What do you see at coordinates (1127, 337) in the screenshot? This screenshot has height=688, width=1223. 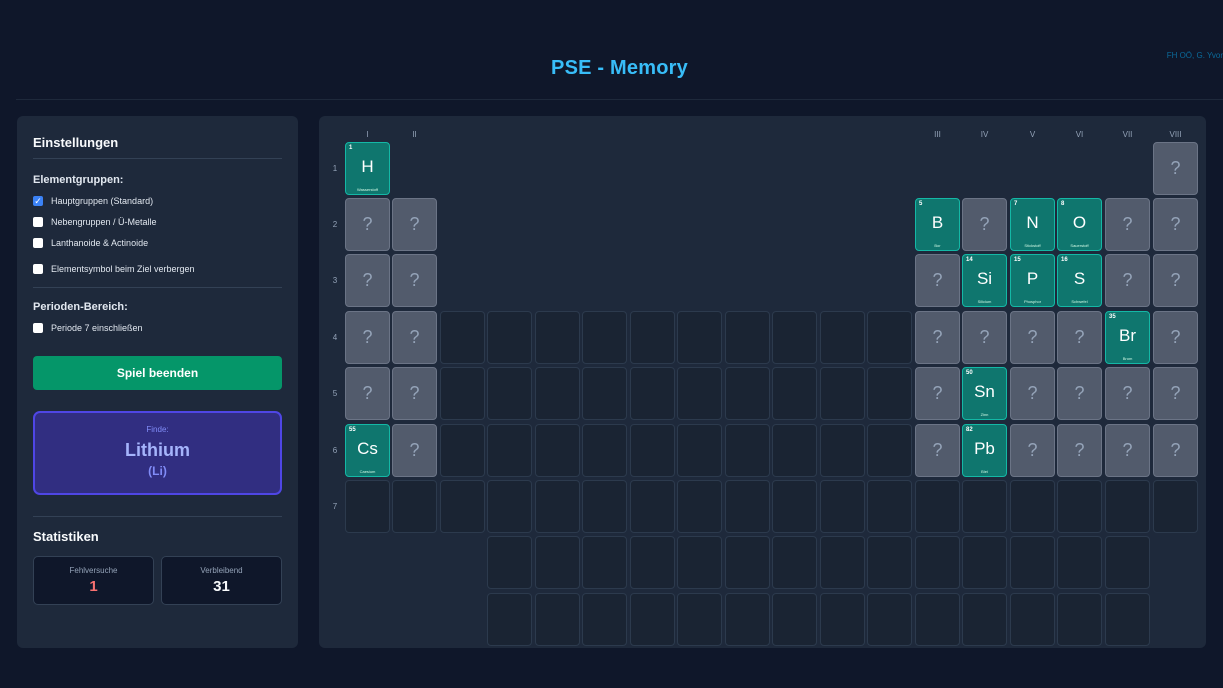 I see `element-tile-found: 35 Br Brom` at bounding box center [1127, 337].